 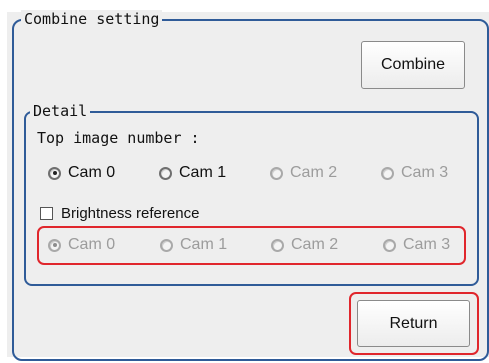 I want to click on brightness-radio-cam3: Cam 3, so click(x=416, y=245).